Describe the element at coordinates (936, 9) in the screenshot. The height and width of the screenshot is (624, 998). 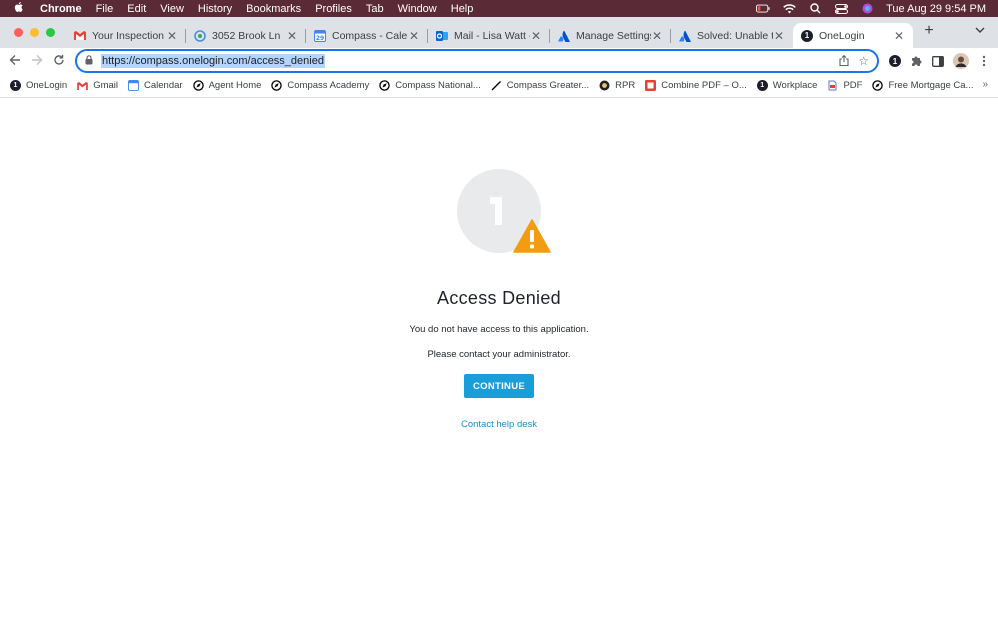
I see `menubar-datetime: Tue Aug 29 9:54 PM` at that location.